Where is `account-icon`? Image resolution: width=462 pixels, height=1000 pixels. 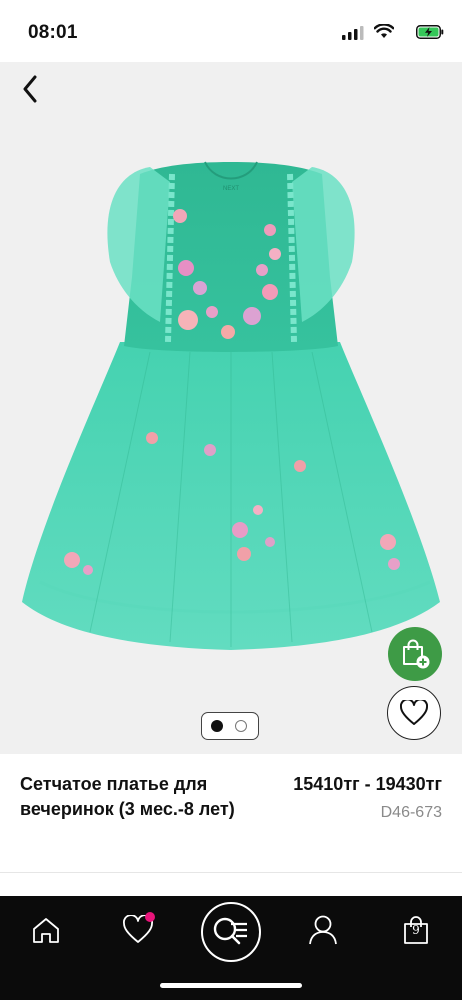 account-icon is located at coordinates (323, 930).